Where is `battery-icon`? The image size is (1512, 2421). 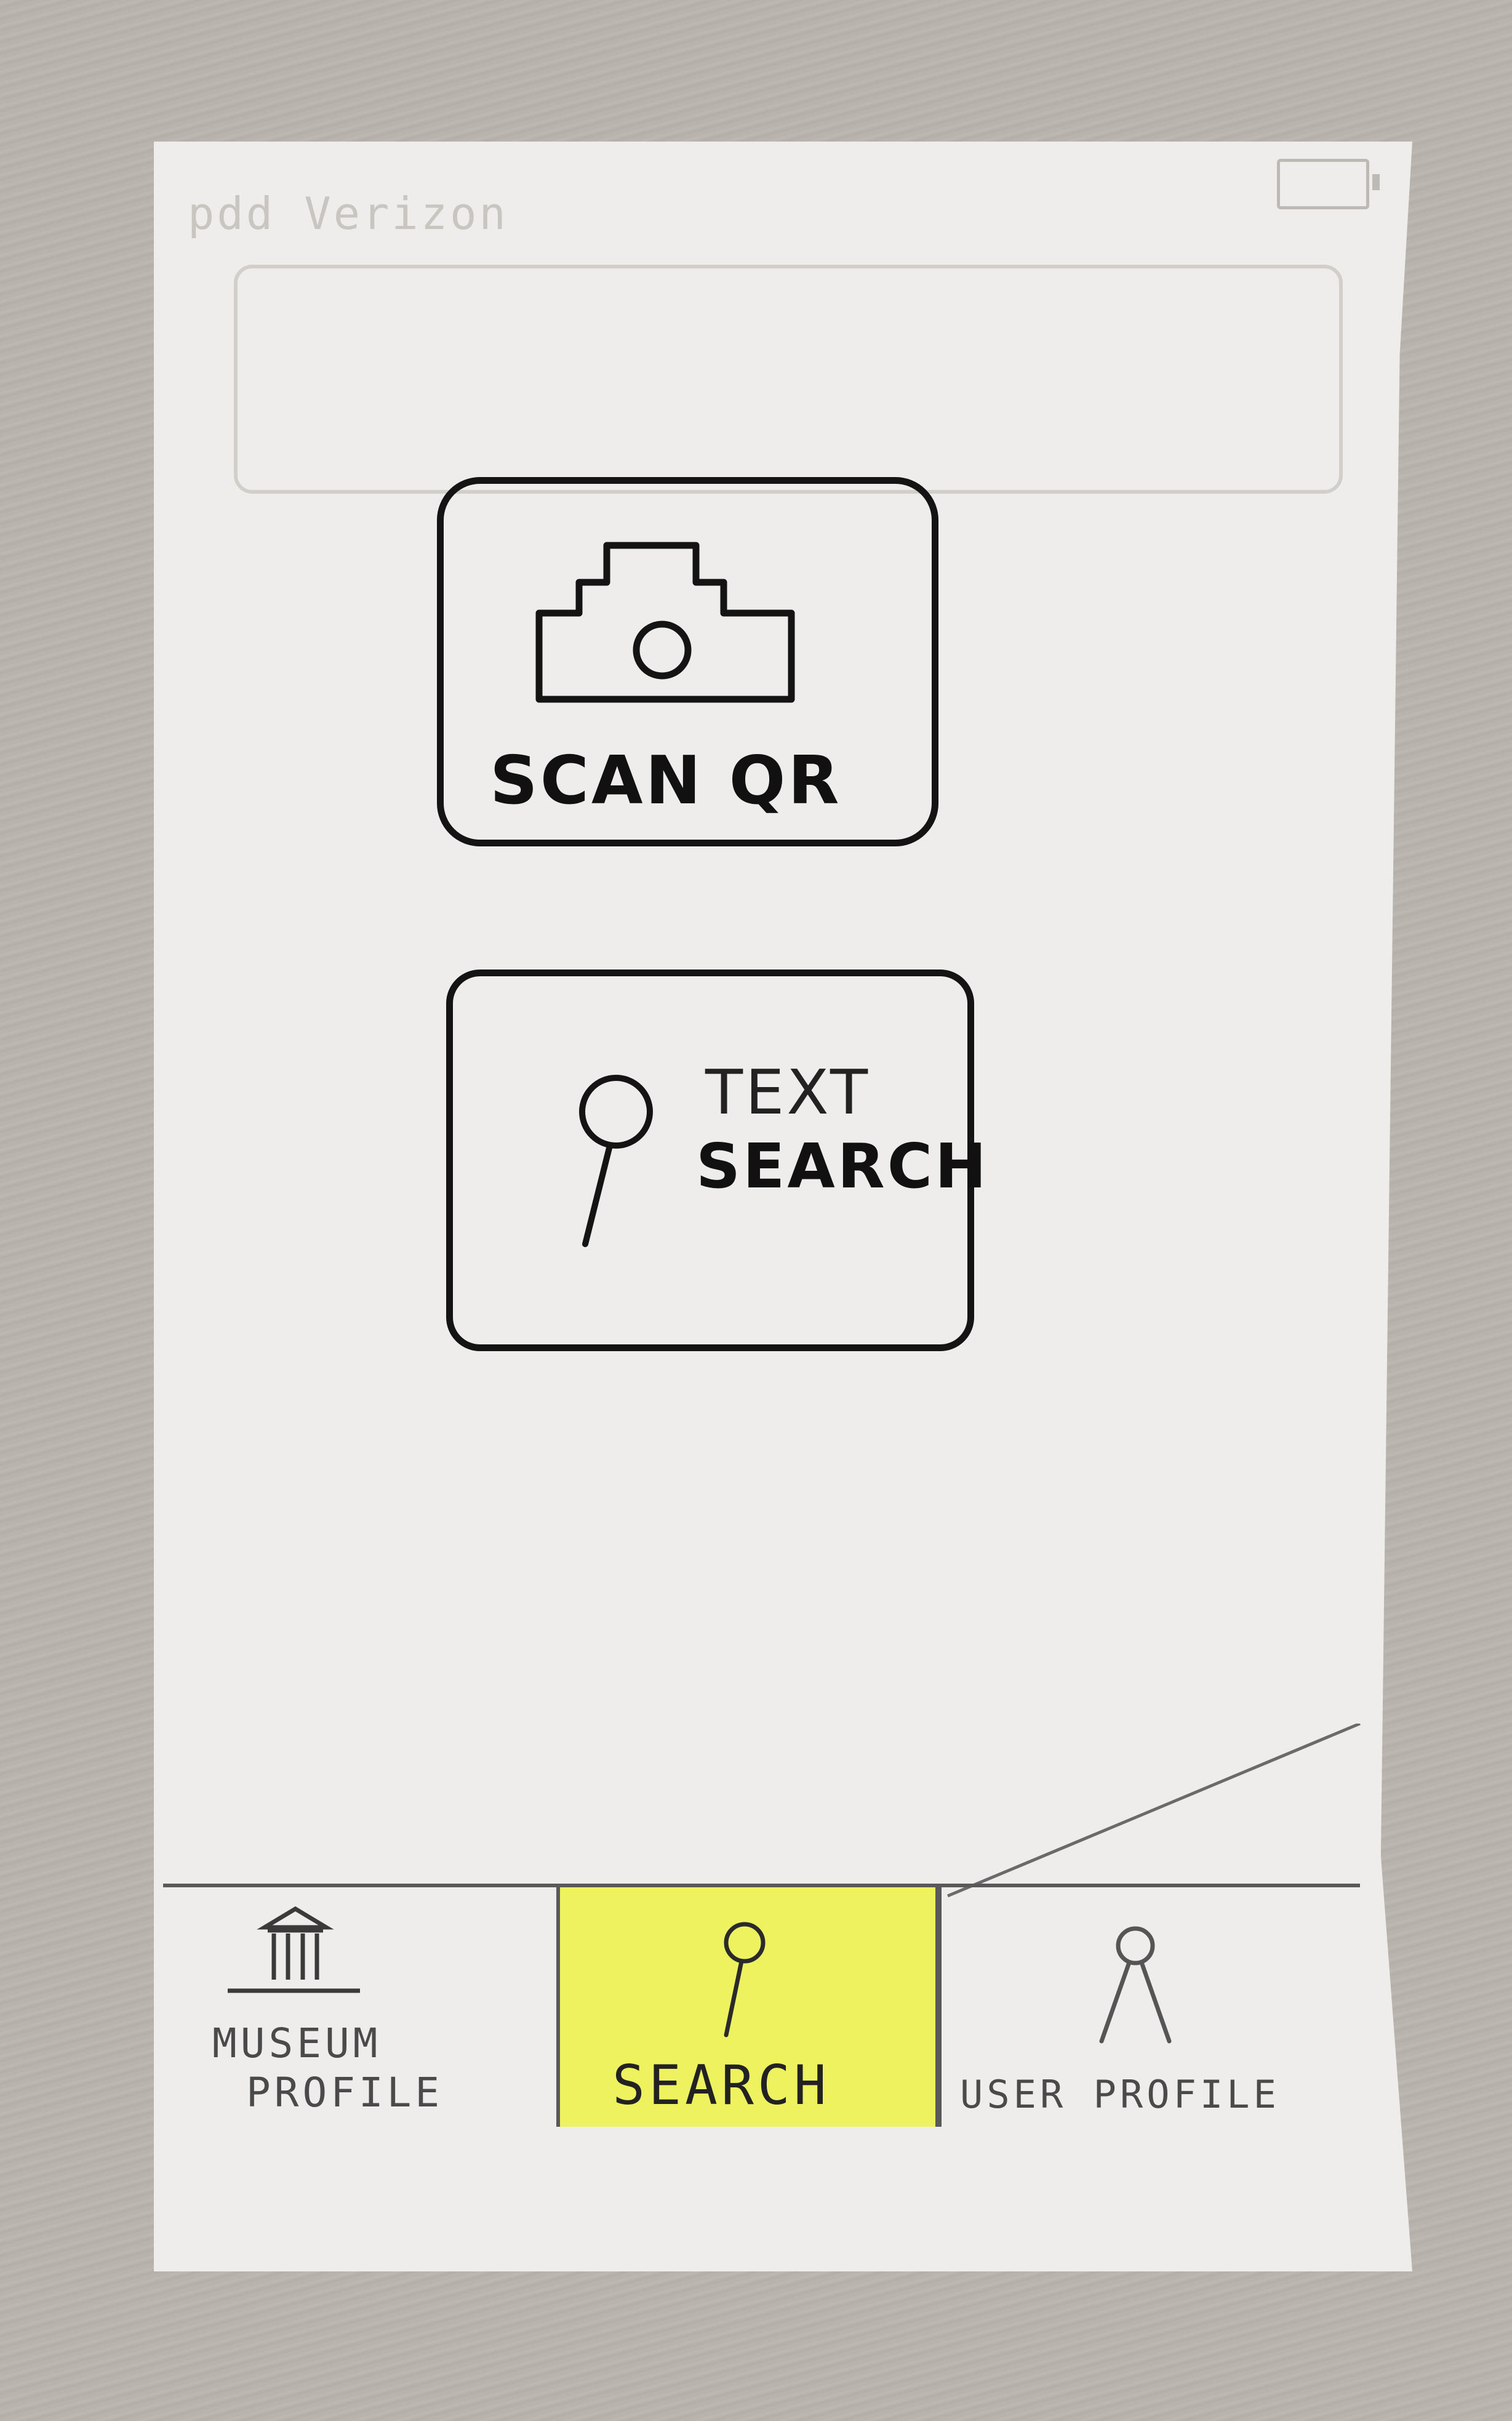
battery-icon is located at coordinates (1328, 184).